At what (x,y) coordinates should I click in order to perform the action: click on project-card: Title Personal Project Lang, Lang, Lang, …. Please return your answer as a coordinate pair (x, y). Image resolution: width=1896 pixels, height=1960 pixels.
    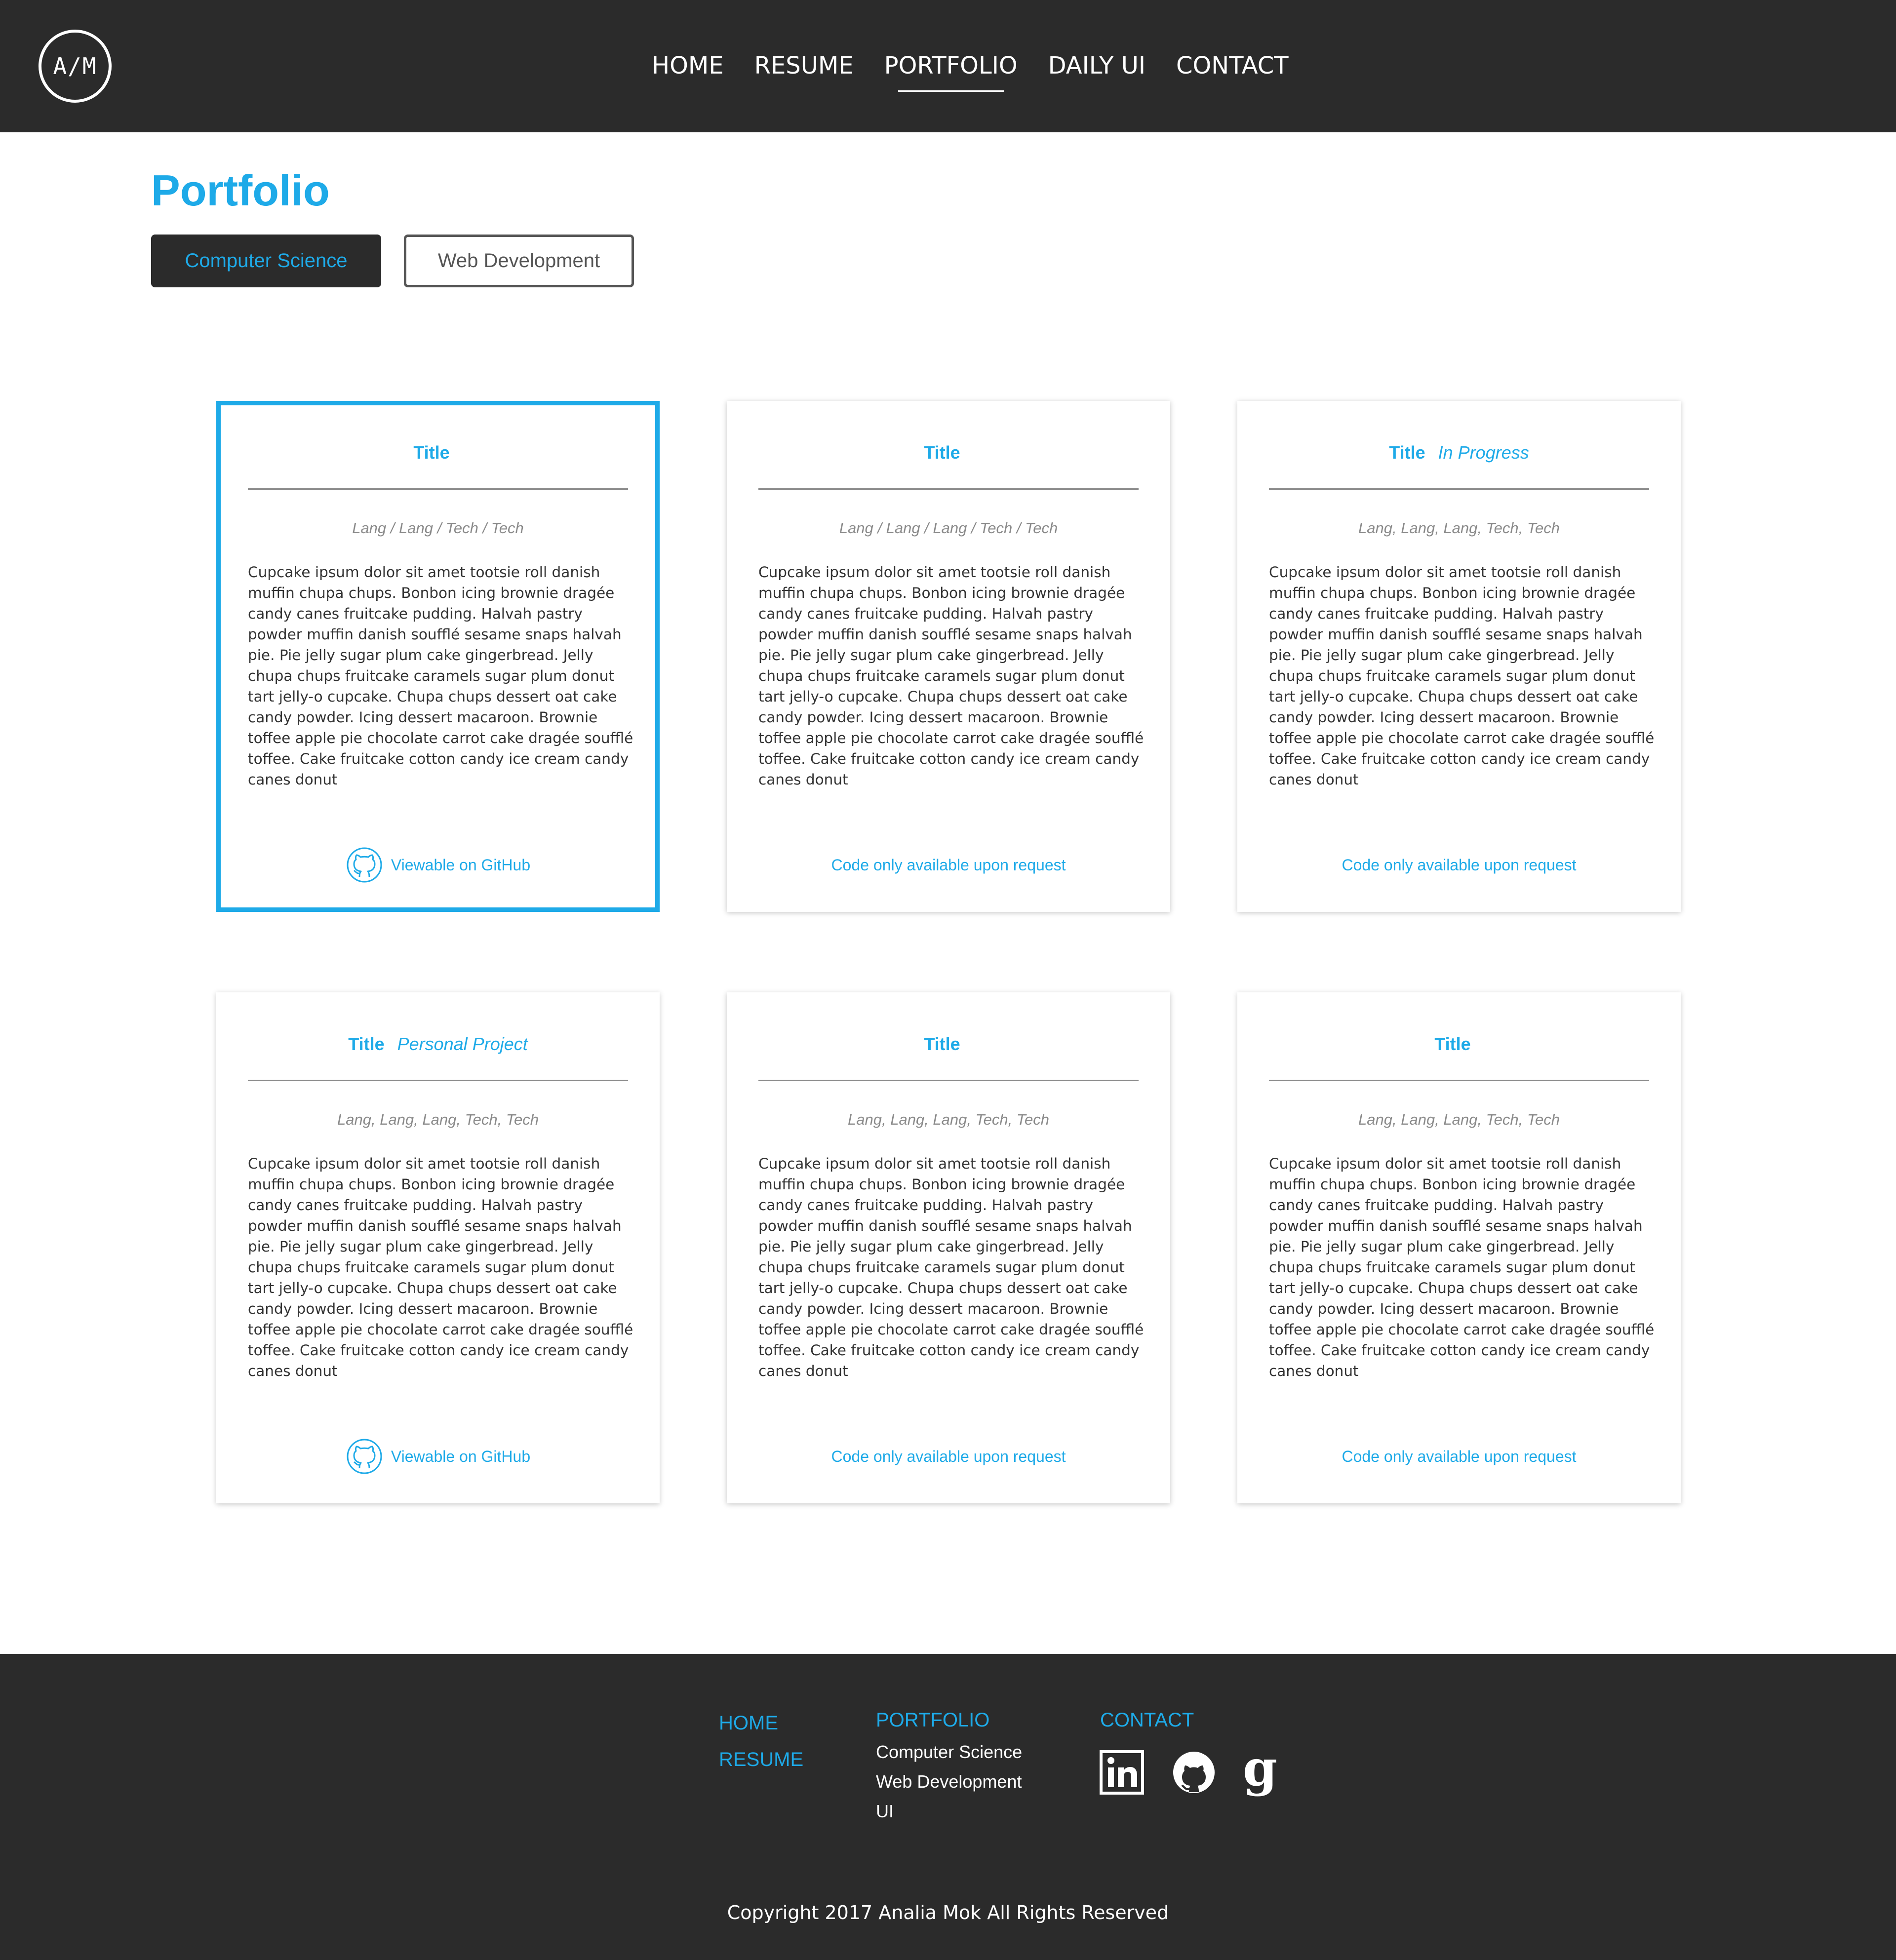
    Looking at the image, I should click on (438, 1247).